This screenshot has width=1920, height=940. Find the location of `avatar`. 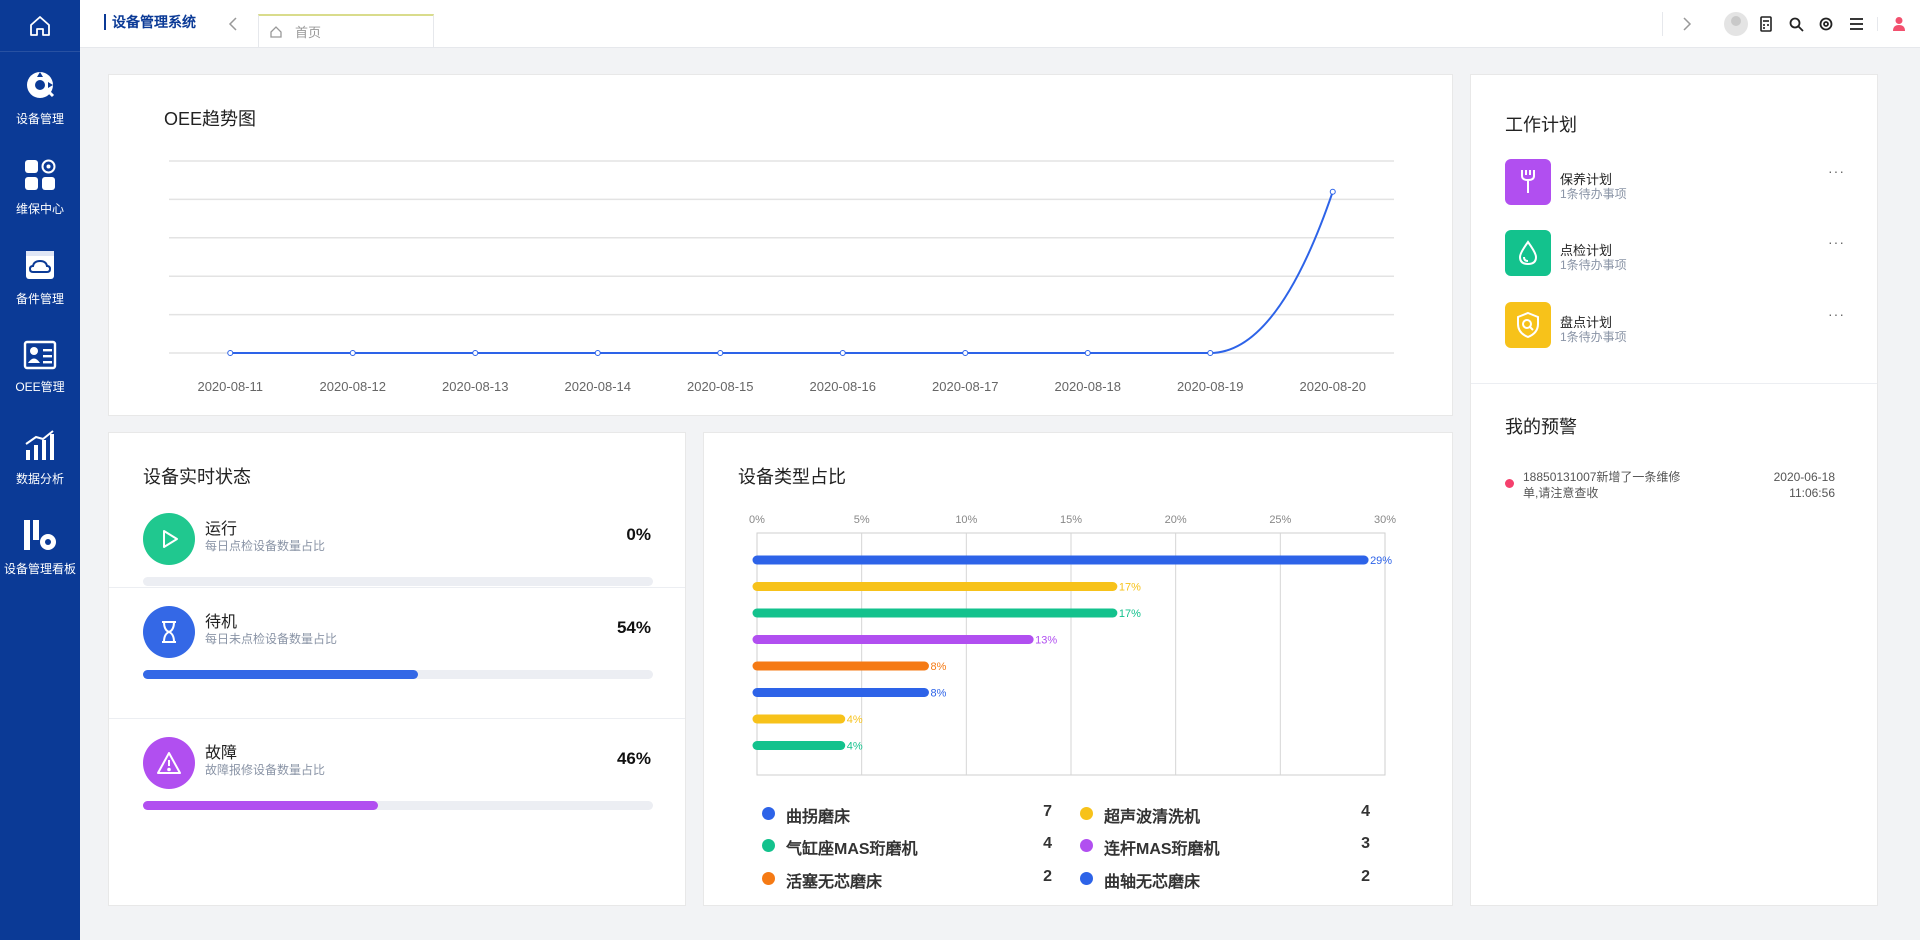

avatar is located at coordinates (1736, 24).